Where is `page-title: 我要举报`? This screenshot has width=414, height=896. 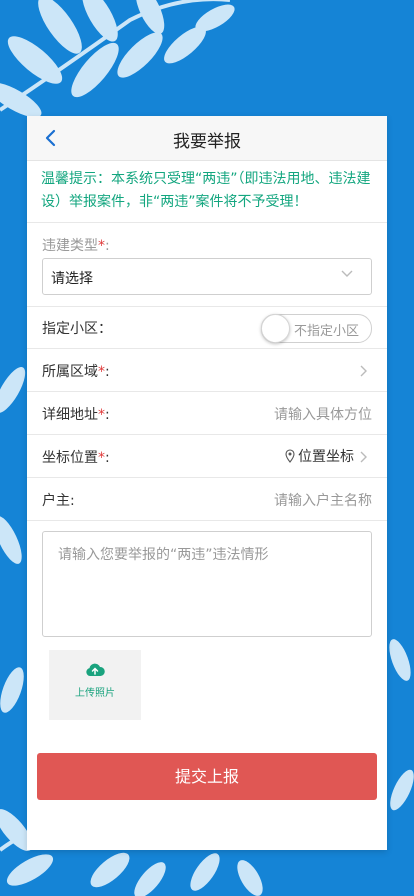 page-title: 我要举报 is located at coordinates (207, 142).